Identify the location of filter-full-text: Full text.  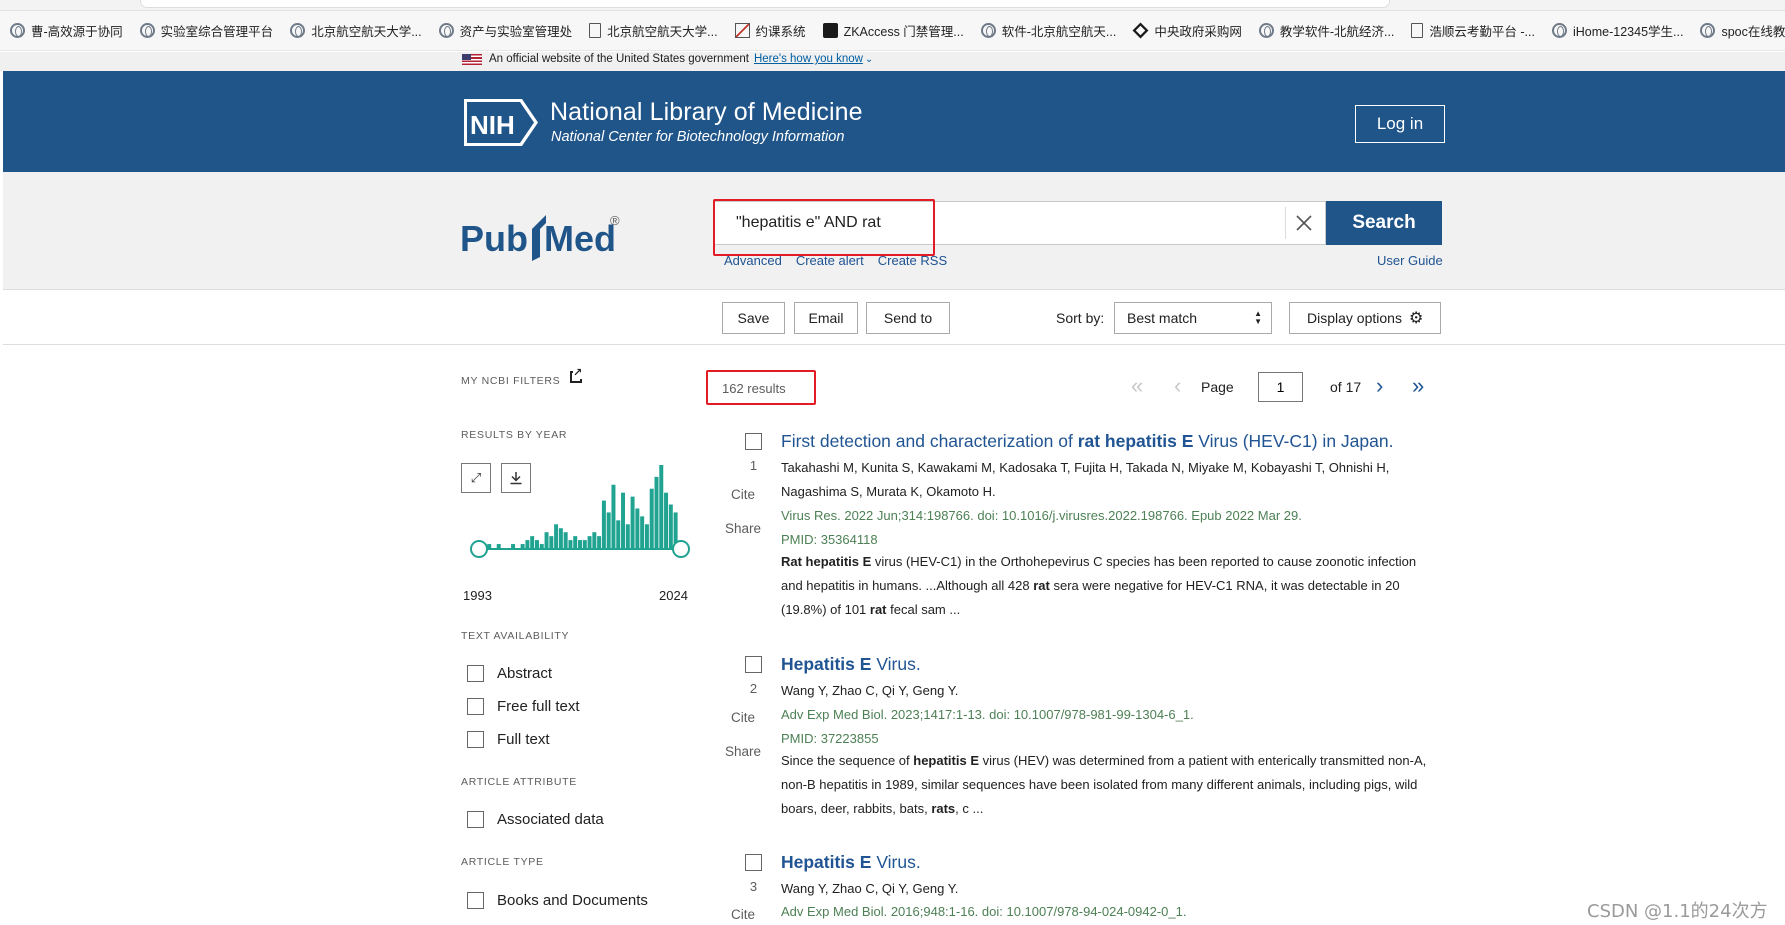
(508, 739).